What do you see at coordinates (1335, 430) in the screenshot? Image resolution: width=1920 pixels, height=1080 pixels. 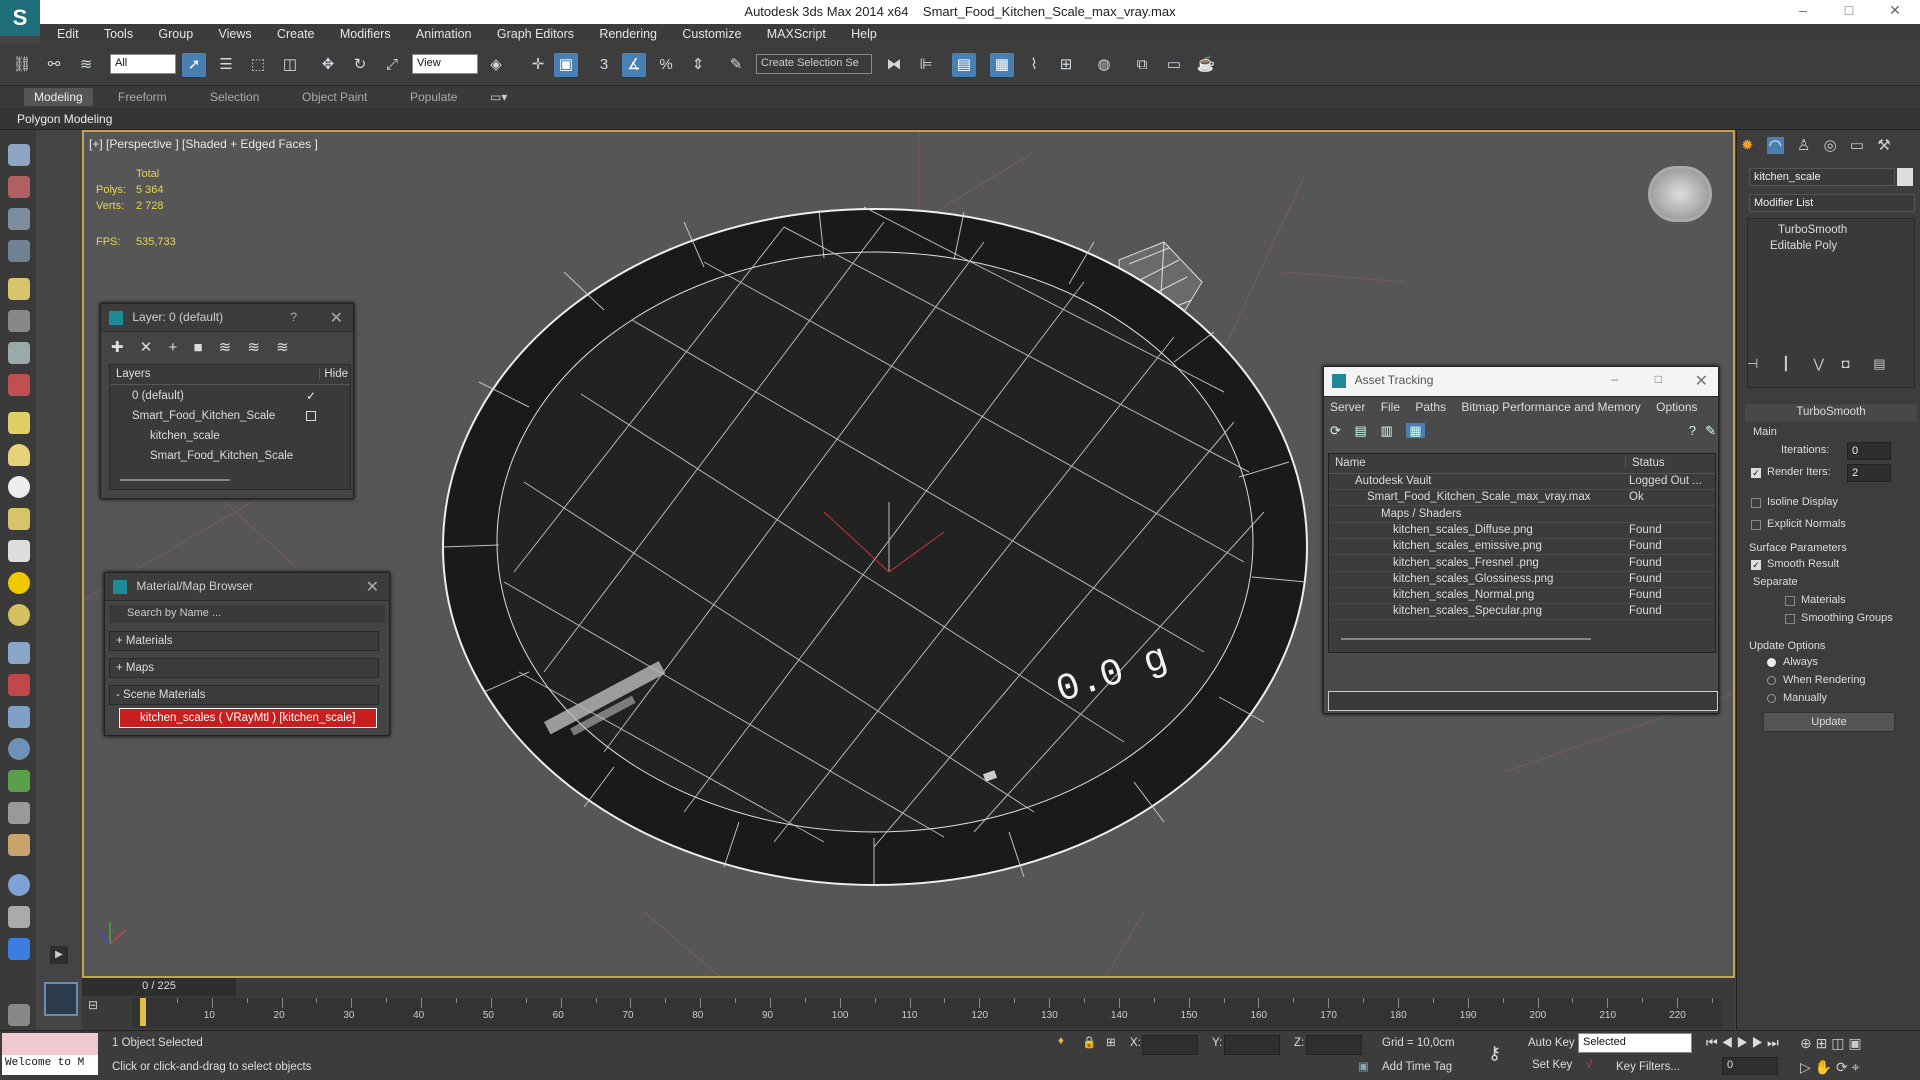 I see `refresh-icon: ⟳` at bounding box center [1335, 430].